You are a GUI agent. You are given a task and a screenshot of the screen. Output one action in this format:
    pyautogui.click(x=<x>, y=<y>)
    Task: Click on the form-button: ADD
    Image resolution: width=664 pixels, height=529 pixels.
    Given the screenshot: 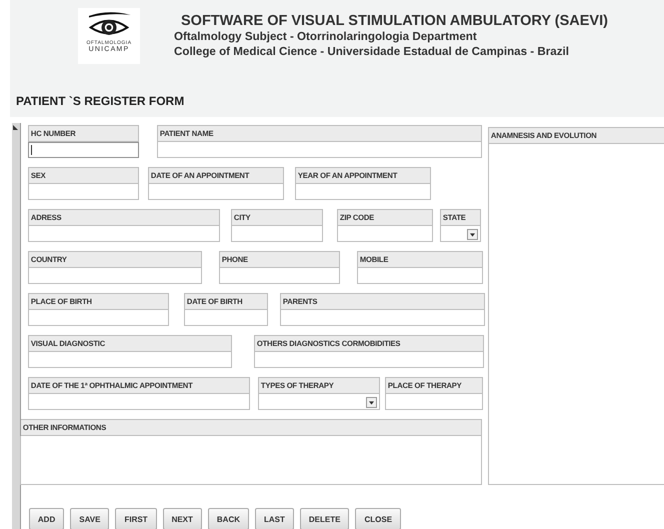 What is the action you would take?
    pyautogui.click(x=46, y=518)
    